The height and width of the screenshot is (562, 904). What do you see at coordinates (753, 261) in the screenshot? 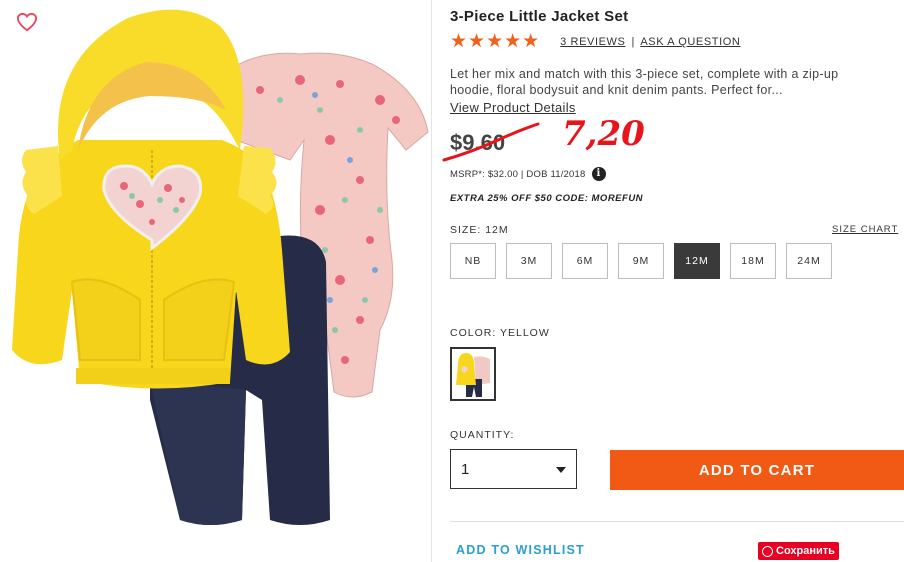
I see `size-option-18m: 18M` at bounding box center [753, 261].